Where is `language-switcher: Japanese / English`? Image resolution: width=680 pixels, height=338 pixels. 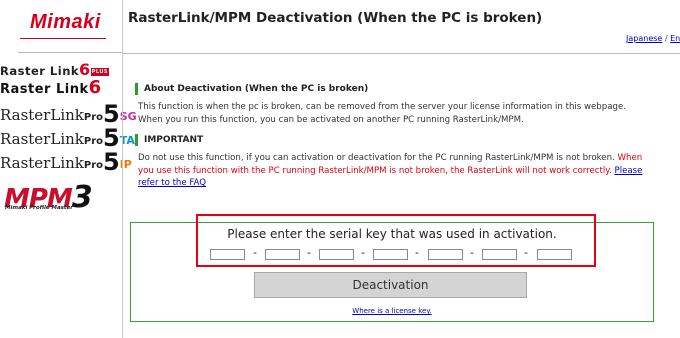 language-switcher: Japanese / English is located at coordinates (653, 38).